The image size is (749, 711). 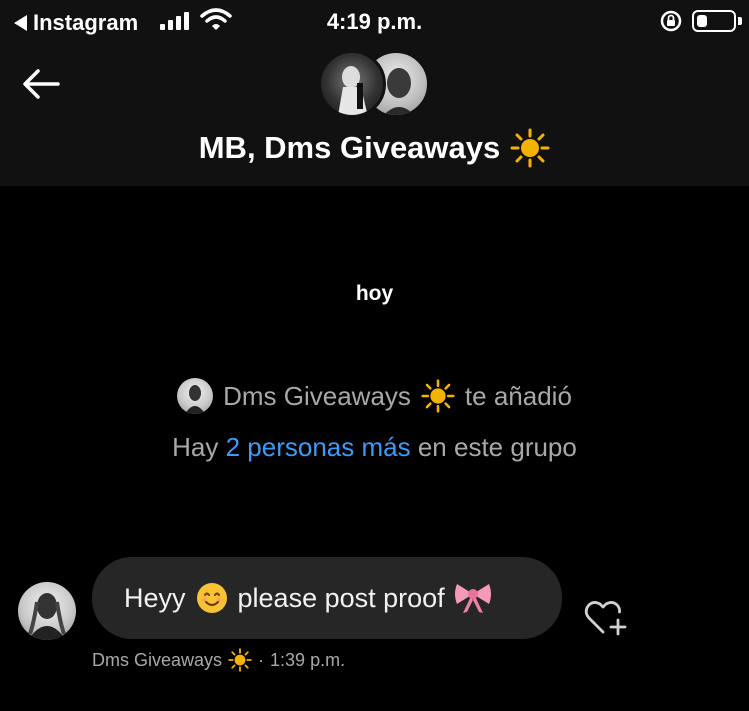 I want to click on message-time: 1:39 p.m., so click(x=308, y=659).